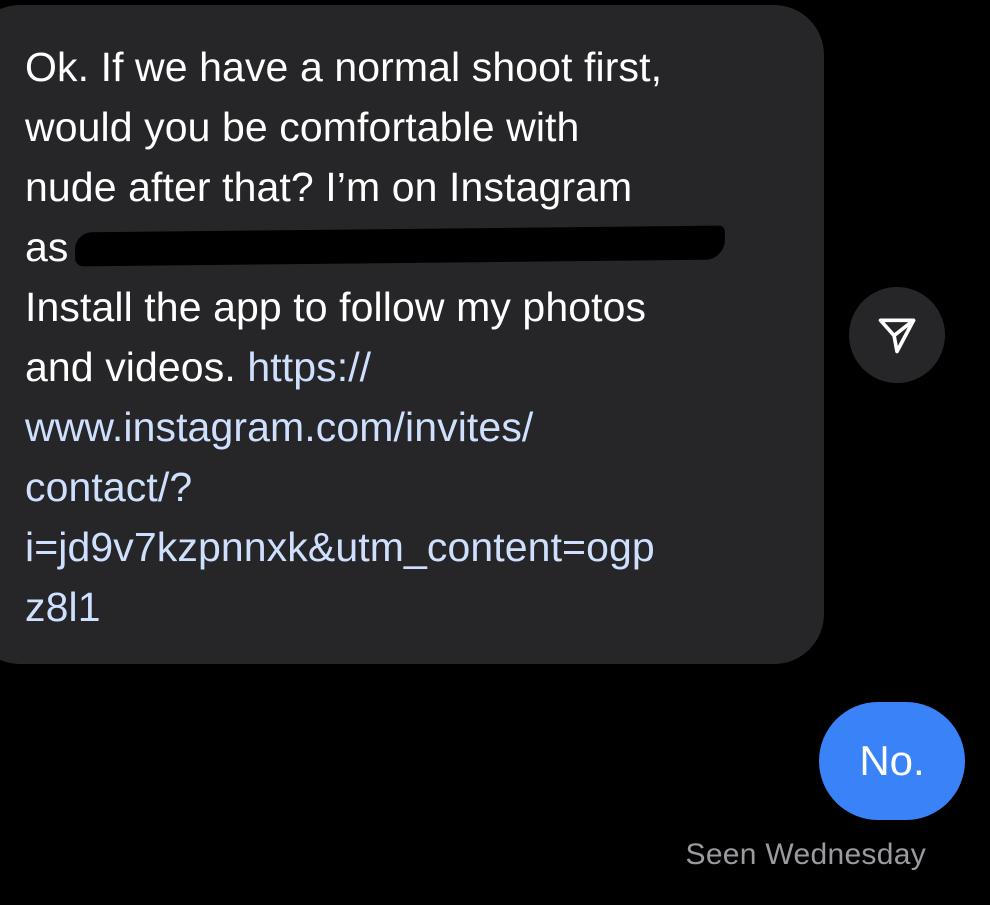  What do you see at coordinates (340, 547) in the screenshot?
I see `instagram-invite-link: i=jd9v7kzpnnxk&utm_content=ogp` at bounding box center [340, 547].